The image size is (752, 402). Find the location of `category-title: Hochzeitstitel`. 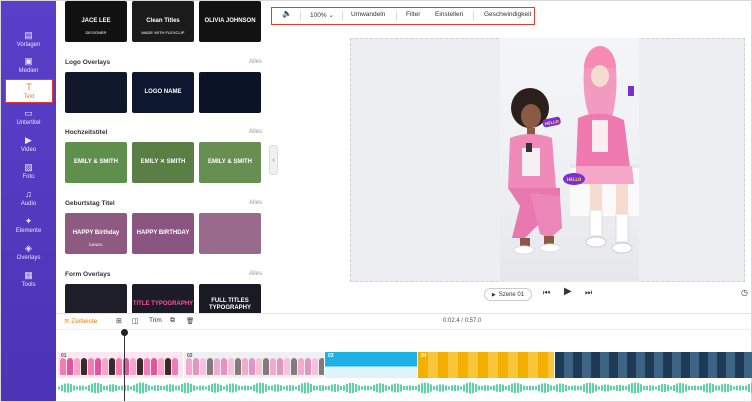

category-title: Hochzeitstitel is located at coordinates (86, 132).